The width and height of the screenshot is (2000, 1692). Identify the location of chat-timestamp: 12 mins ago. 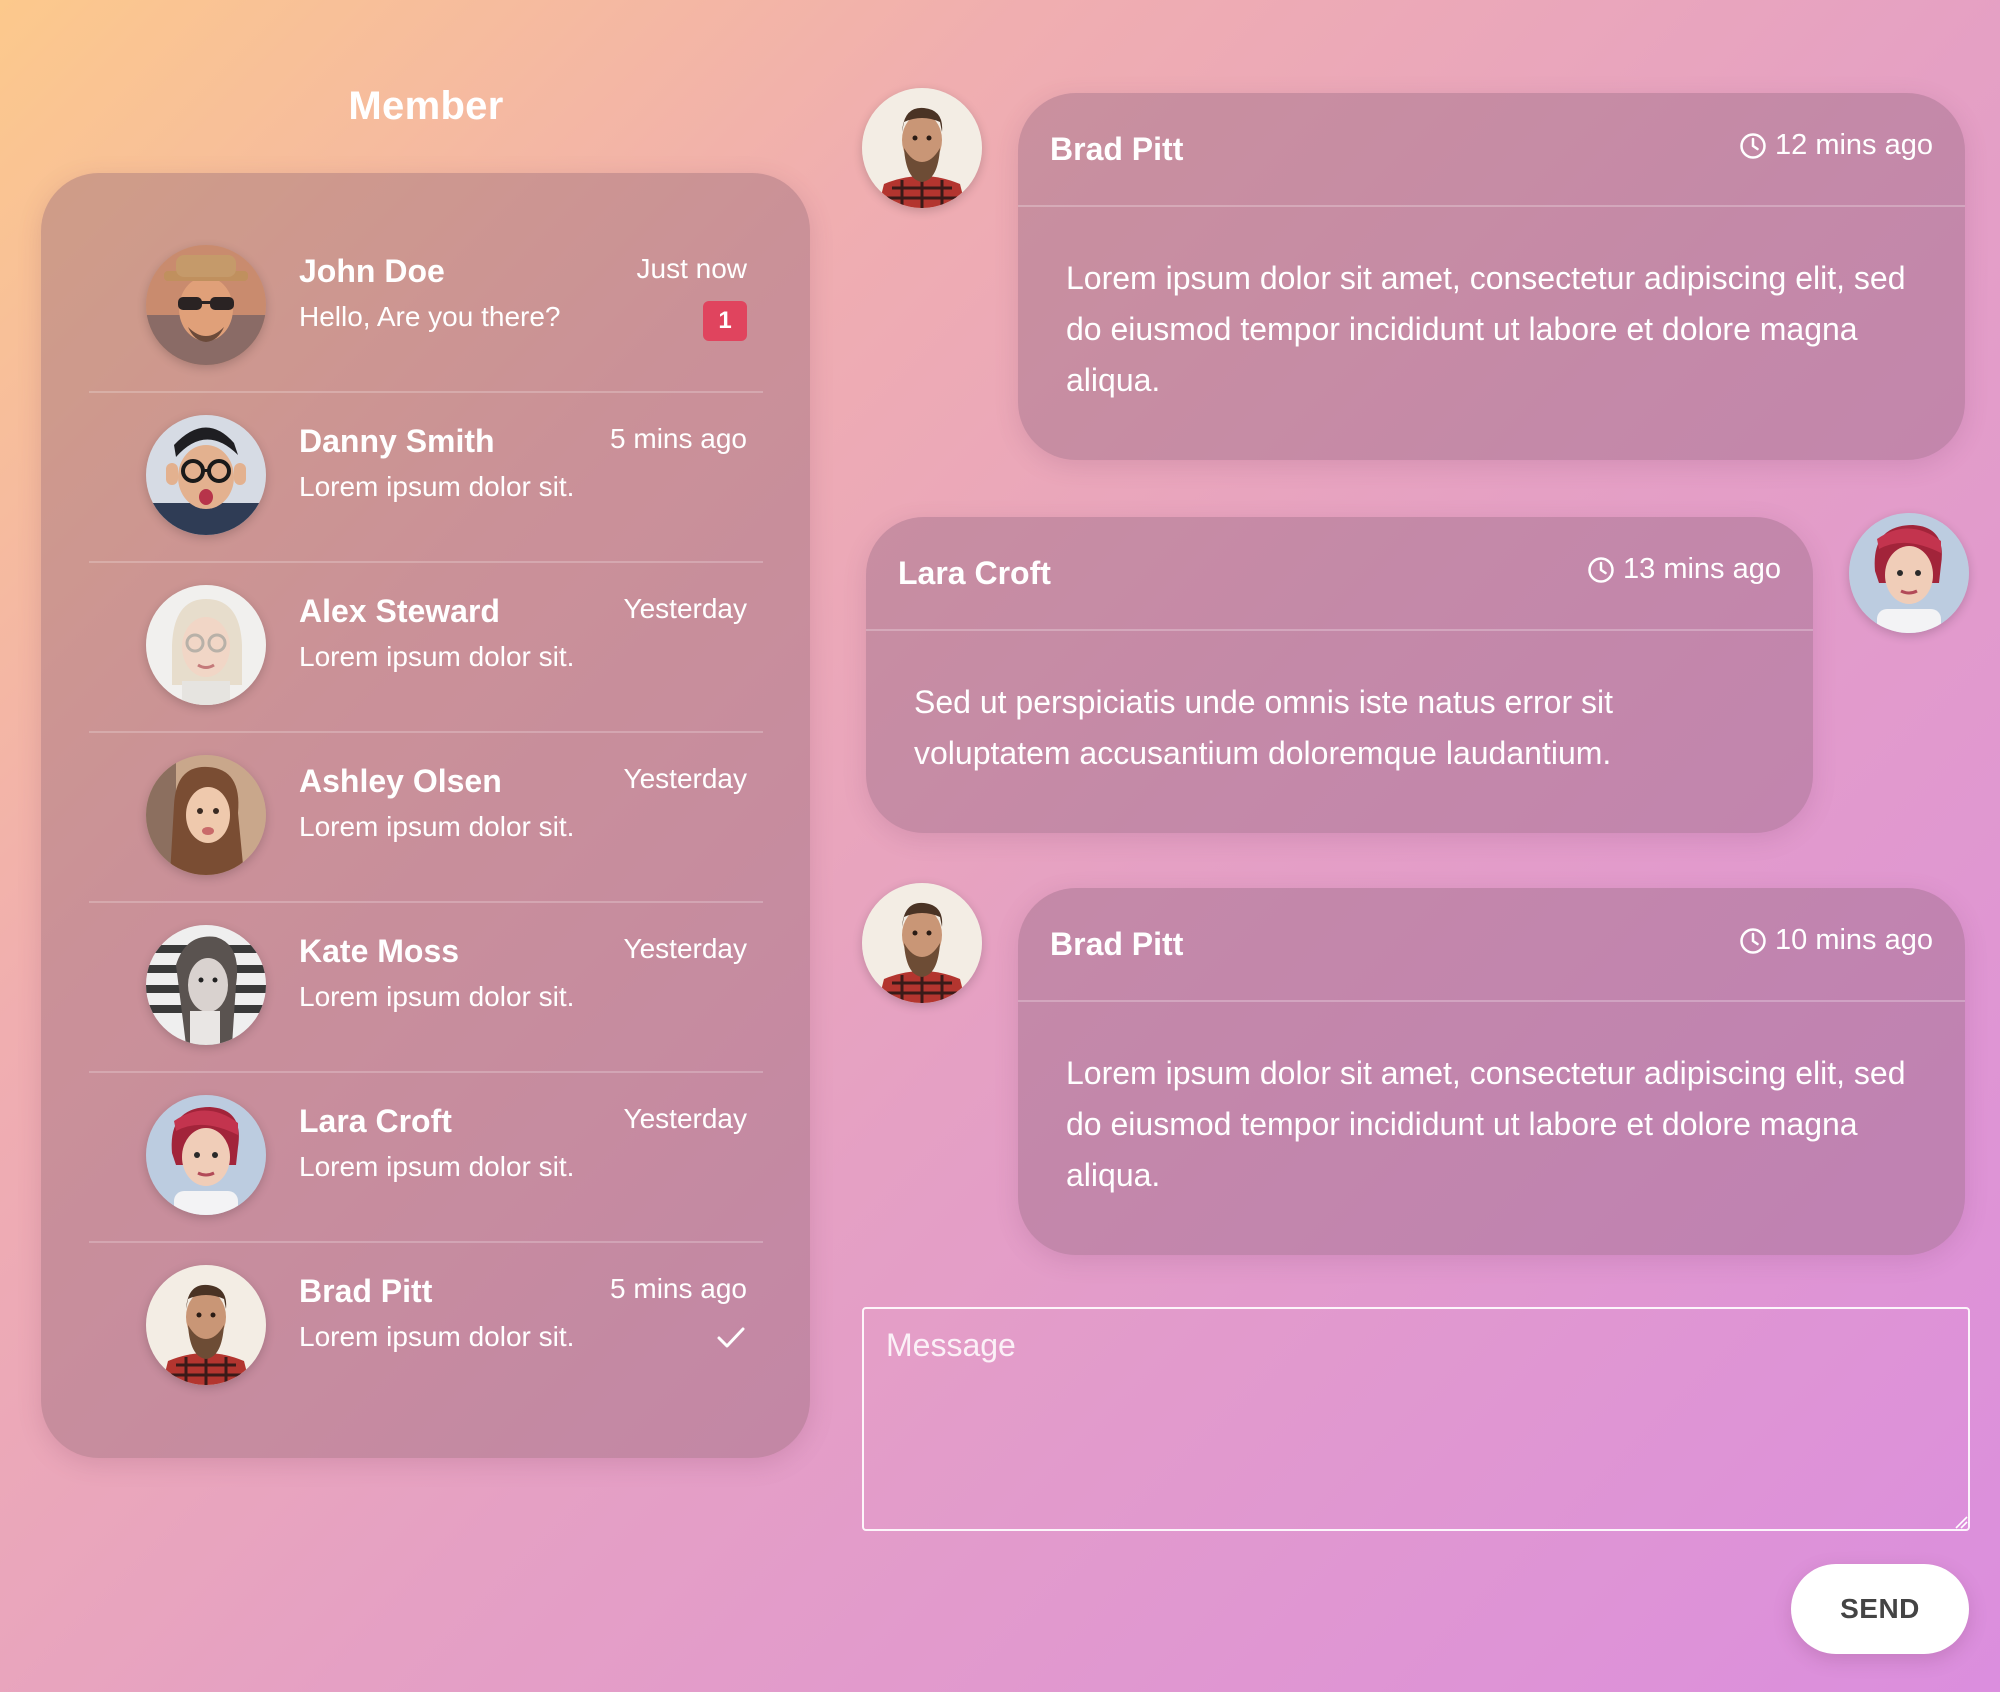
(1836, 145).